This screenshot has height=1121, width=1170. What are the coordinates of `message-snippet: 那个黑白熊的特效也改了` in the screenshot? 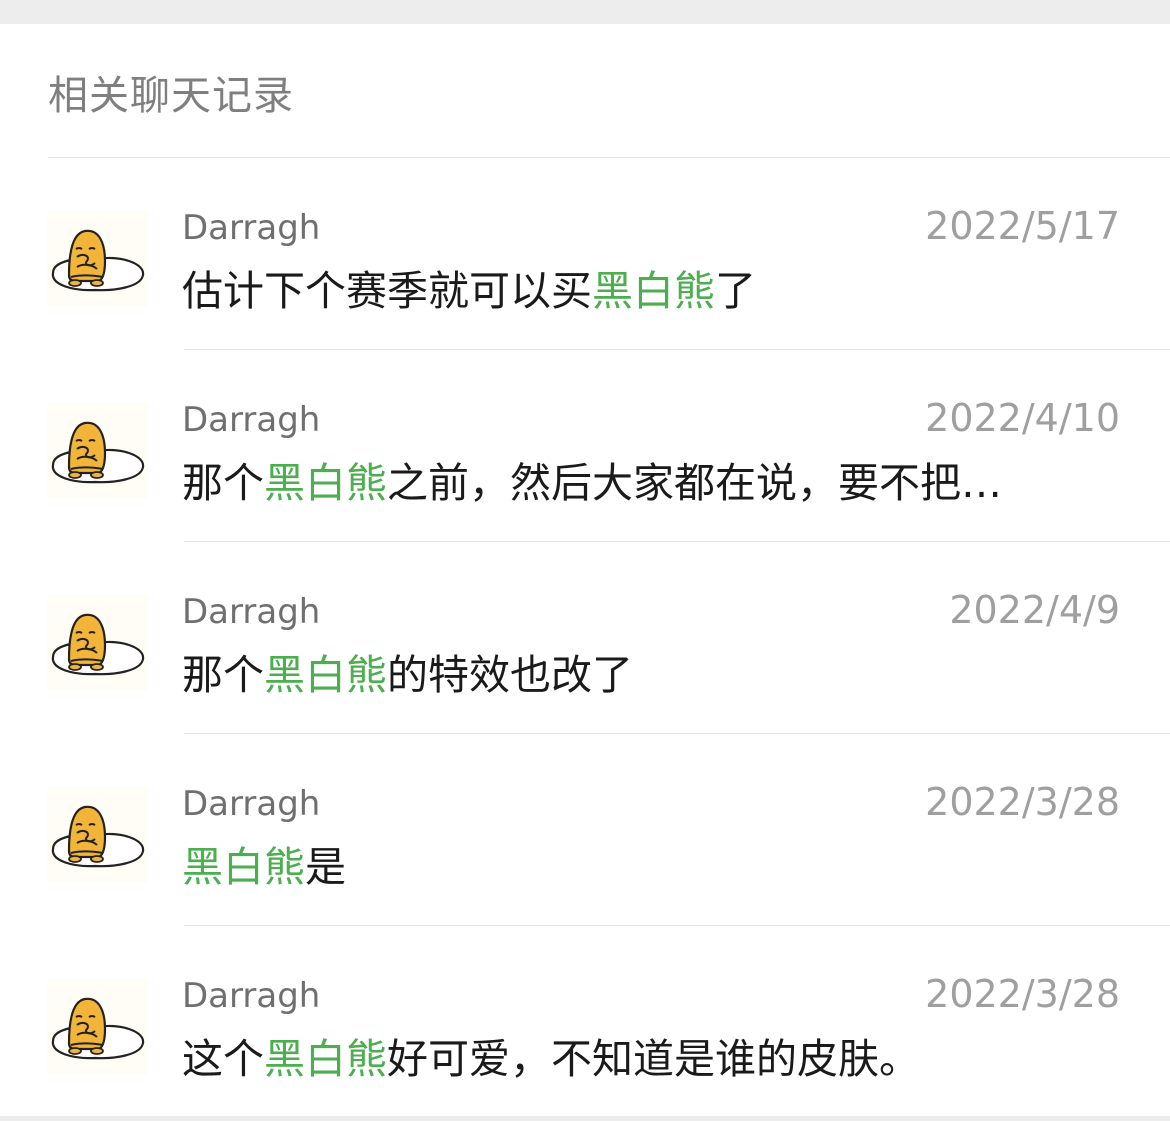 It's located at (654, 675).